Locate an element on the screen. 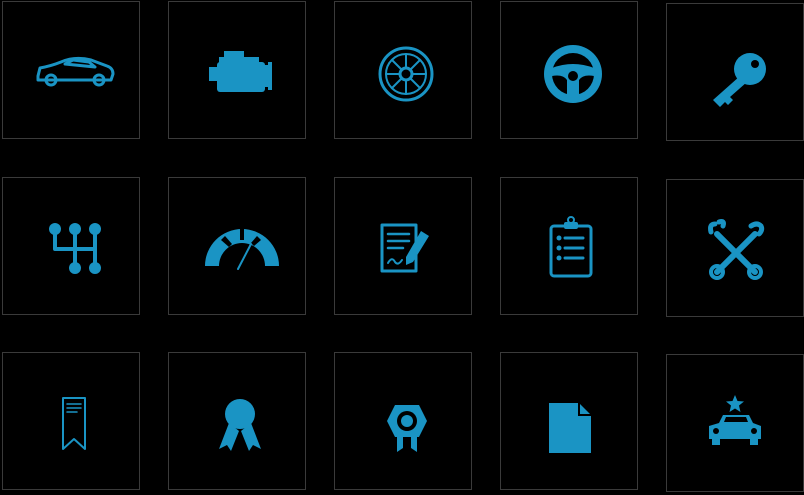 This screenshot has width=804, height=495. tile-speedometer is located at coordinates (237, 246).